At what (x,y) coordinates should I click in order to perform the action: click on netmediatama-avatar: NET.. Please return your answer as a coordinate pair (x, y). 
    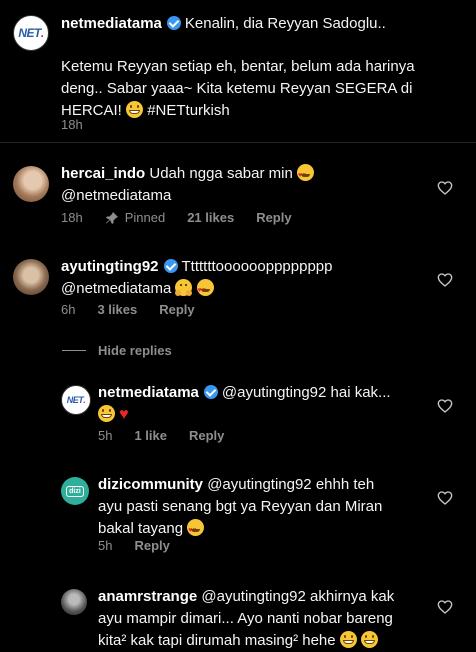
    Looking at the image, I should click on (31, 33).